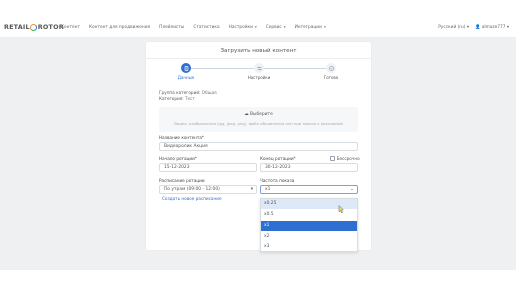  I want to click on end-date-input: 30-12-2023, so click(309, 167).